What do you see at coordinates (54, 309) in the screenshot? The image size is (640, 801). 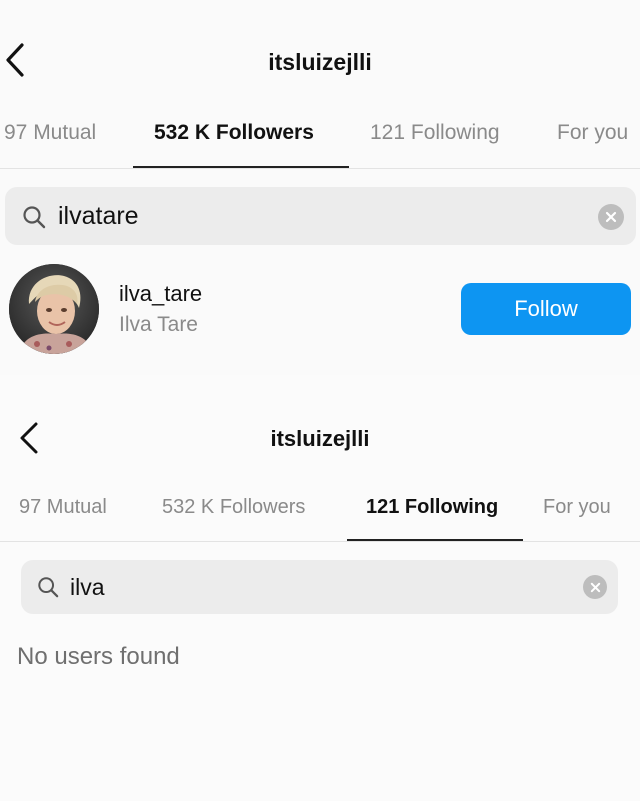 I see `avatar` at bounding box center [54, 309].